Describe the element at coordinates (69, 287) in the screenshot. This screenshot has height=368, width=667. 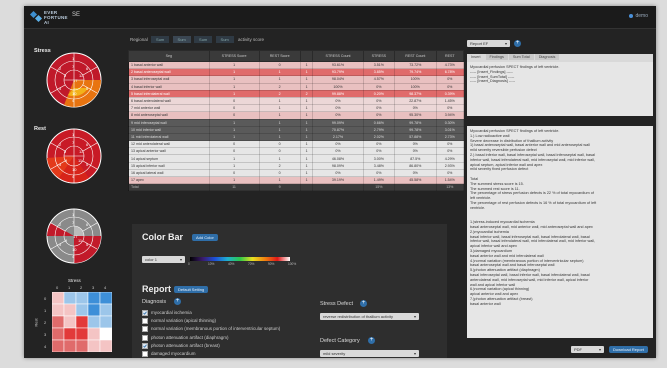
I see `matrix-col-label: 1` at that location.